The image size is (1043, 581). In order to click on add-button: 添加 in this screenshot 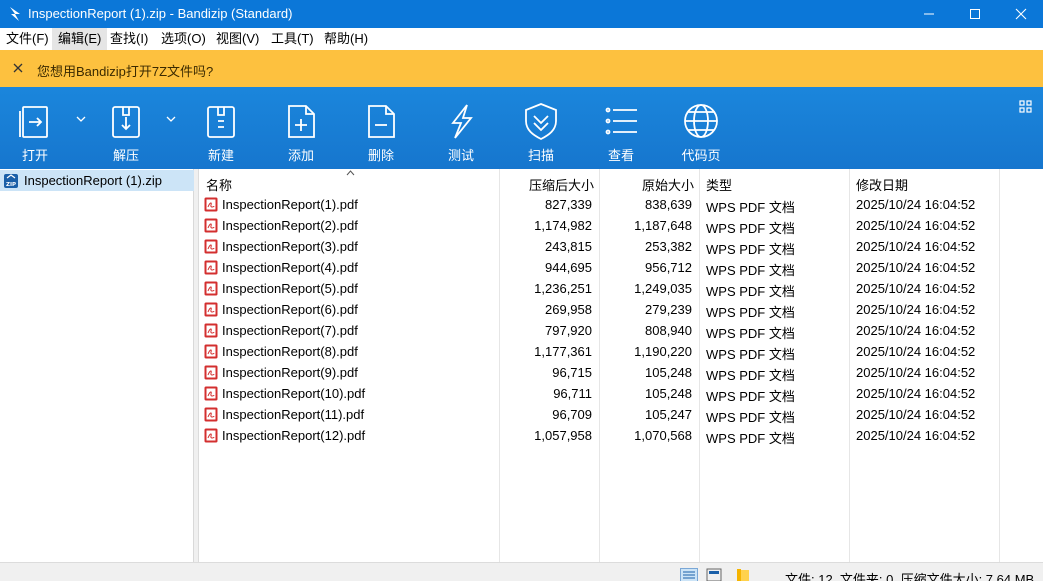, I will do `click(301, 128)`.